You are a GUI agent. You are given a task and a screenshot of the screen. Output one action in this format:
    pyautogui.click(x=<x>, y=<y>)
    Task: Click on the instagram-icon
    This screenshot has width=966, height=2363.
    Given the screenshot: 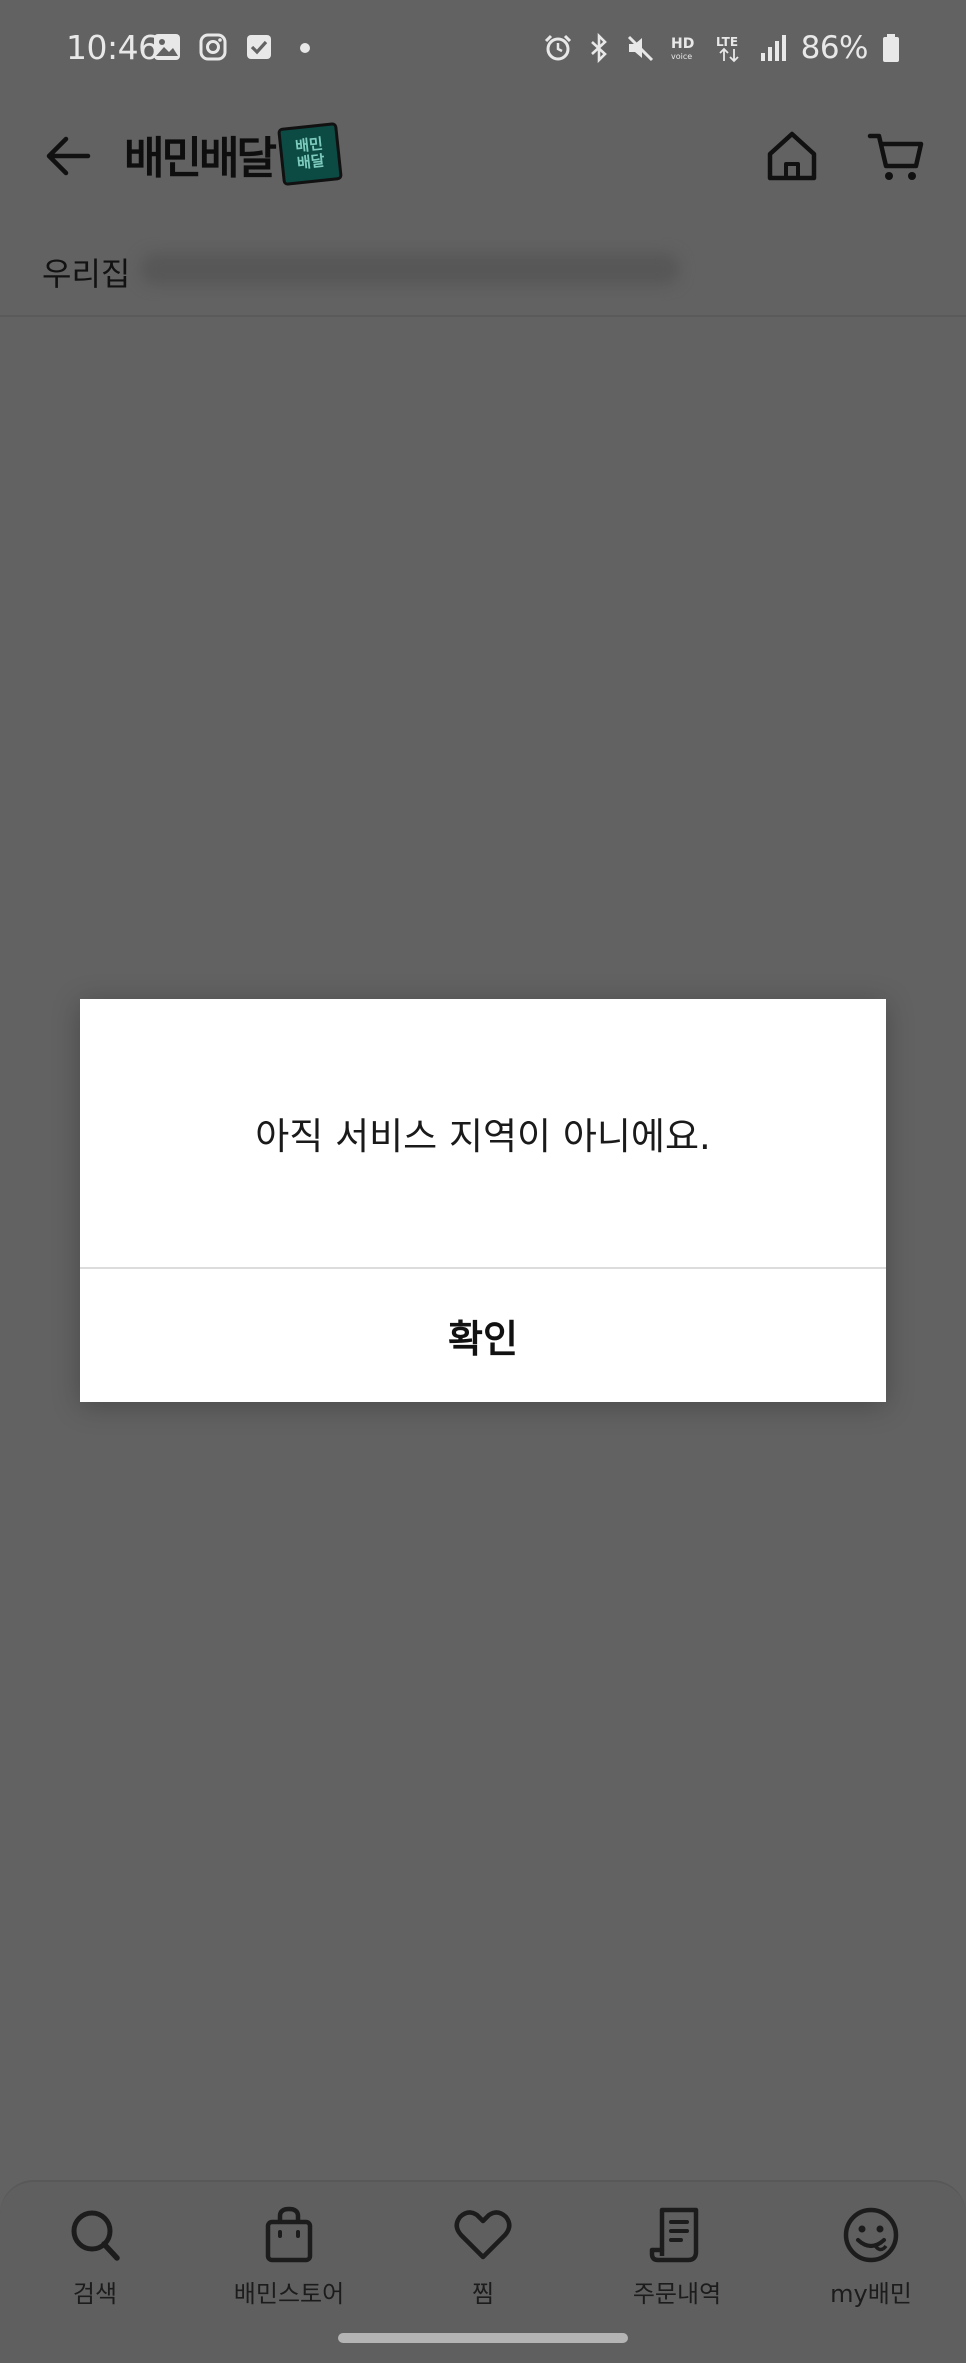 What is the action you would take?
    pyautogui.click(x=213, y=47)
    